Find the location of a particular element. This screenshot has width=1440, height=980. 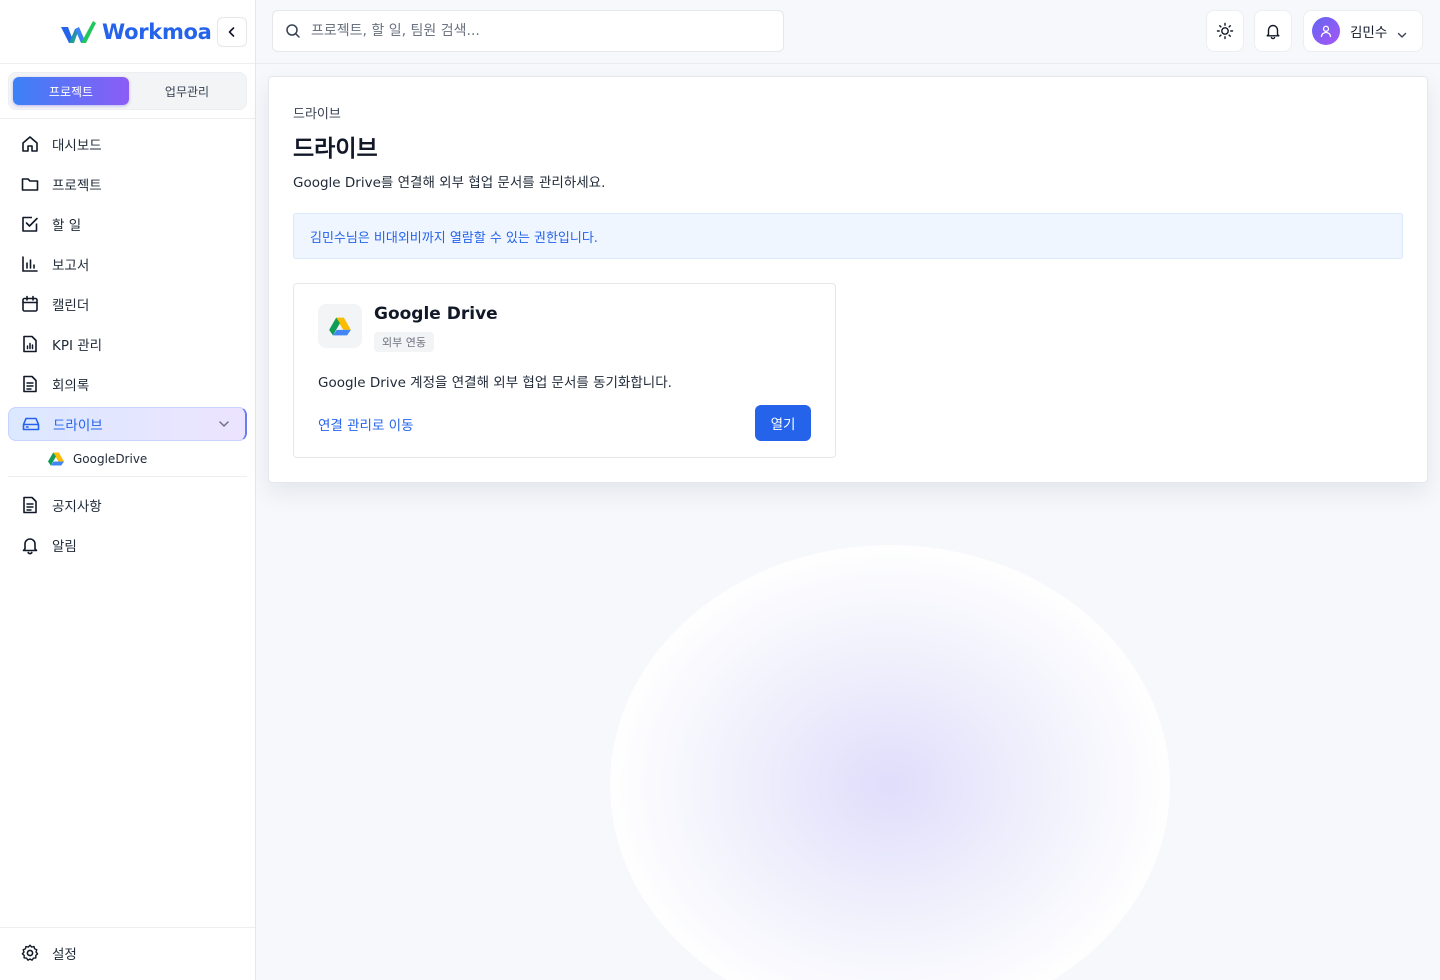

logo-row: Workmoa is located at coordinates (127, 32).